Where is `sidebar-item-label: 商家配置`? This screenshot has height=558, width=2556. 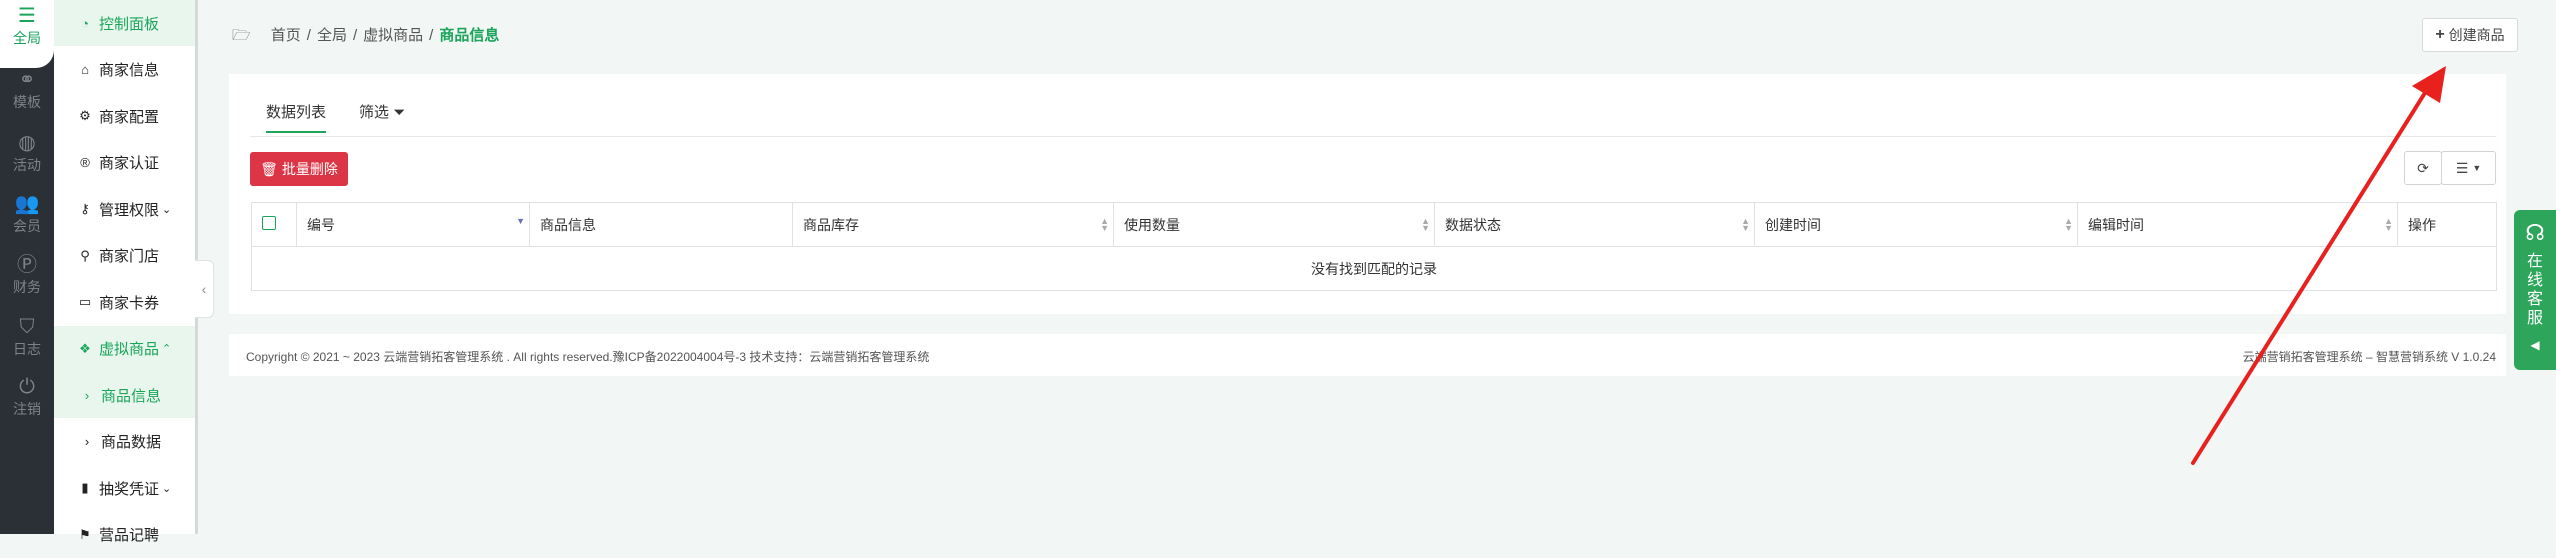
sidebar-item-label: 商家配置 is located at coordinates (129, 117).